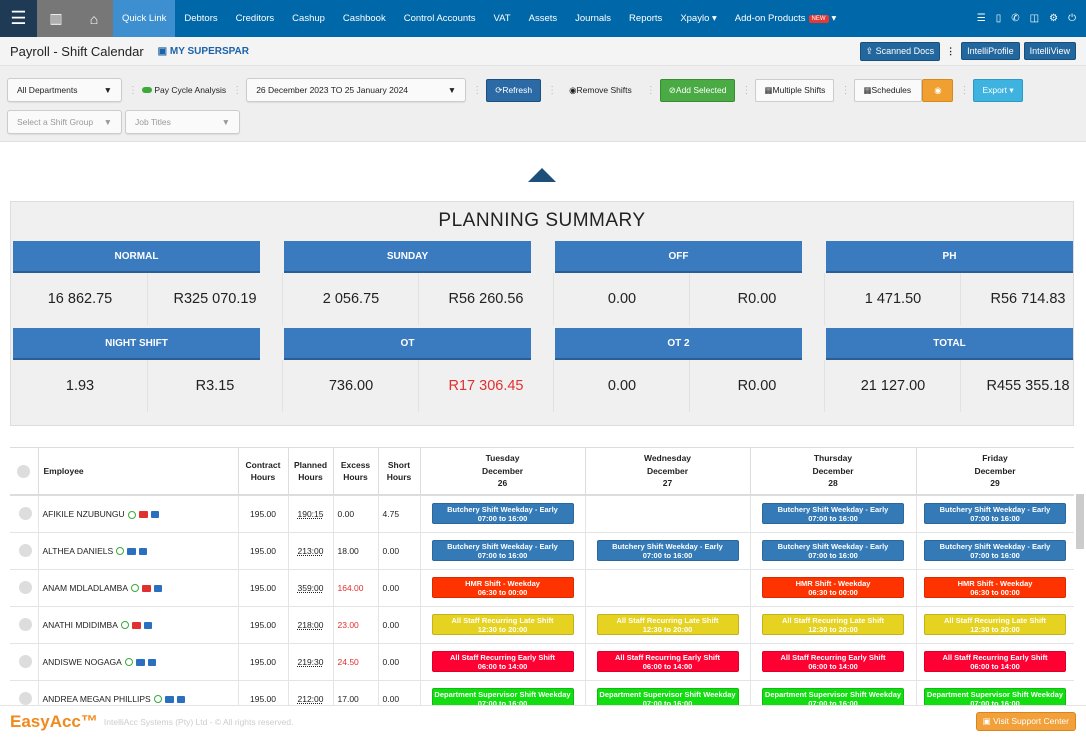 The height and width of the screenshot is (737, 1086). Describe the element at coordinates (78, 551) in the screenshot. I see `employee-name: ALTHEA DANIELS` at that location.